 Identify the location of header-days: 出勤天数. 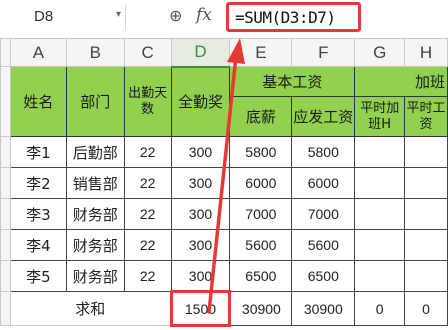
(147, 101).